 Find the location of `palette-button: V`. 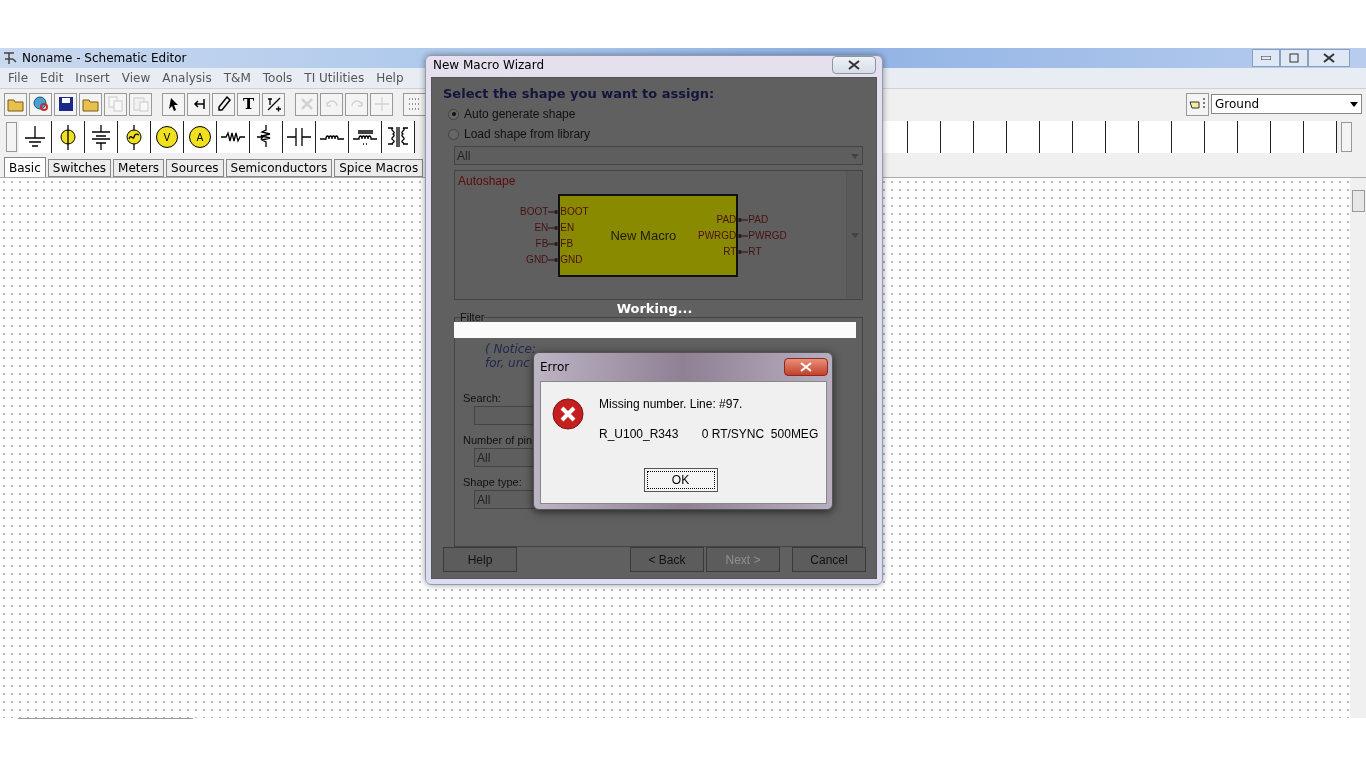

palette-button: V is located at coordinates (167, 137).